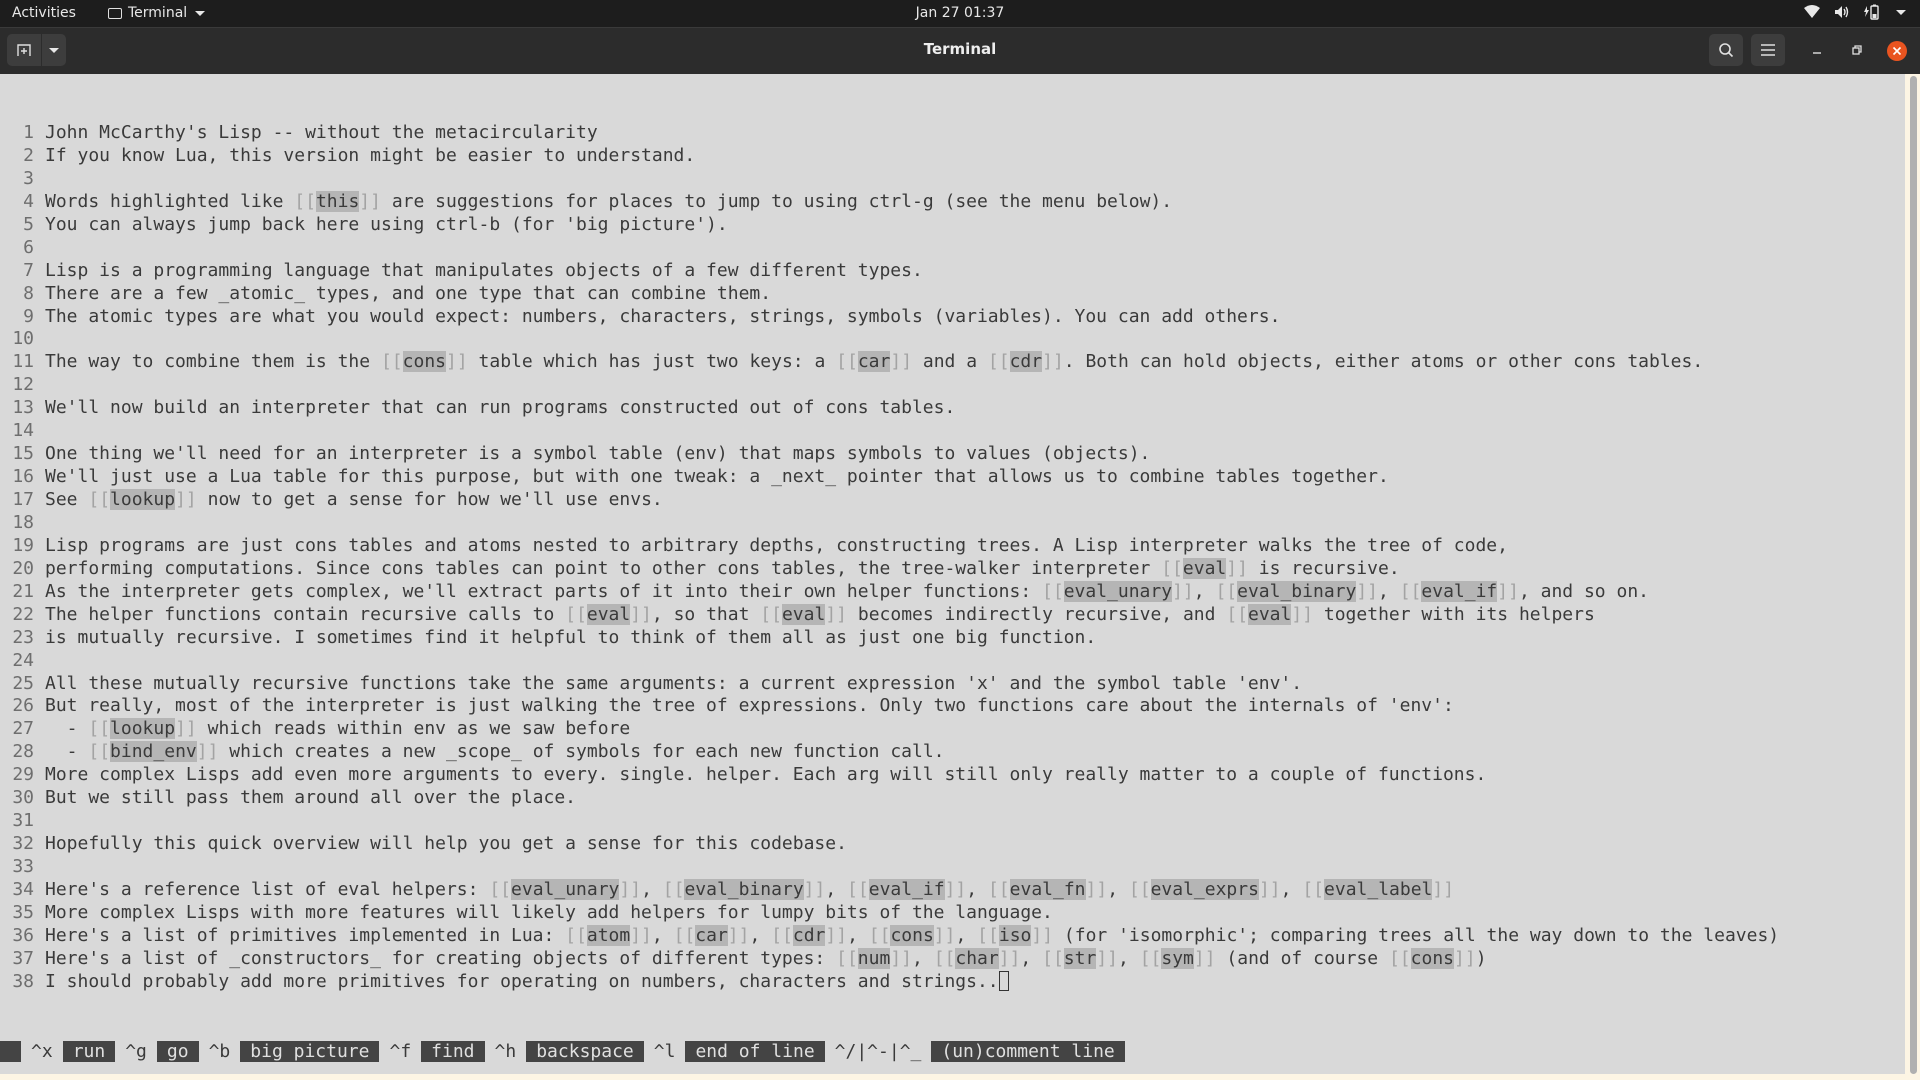 The height and width of the screenshot is (1080, 1920). Describe the element at coordinates (1817, 50) in the screenshot. I see `minimize-button` at that location.